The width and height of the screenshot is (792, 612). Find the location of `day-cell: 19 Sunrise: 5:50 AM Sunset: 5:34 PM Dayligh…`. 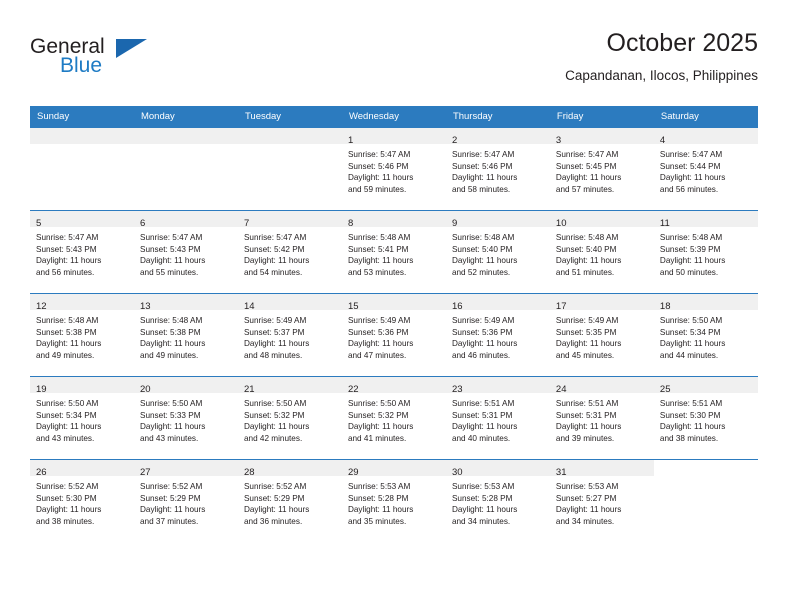

day-cell: 19 Sunrise: 5:50 AM Sunset: 5:34 PM Dayligh… is located at coordinates (82, 418).